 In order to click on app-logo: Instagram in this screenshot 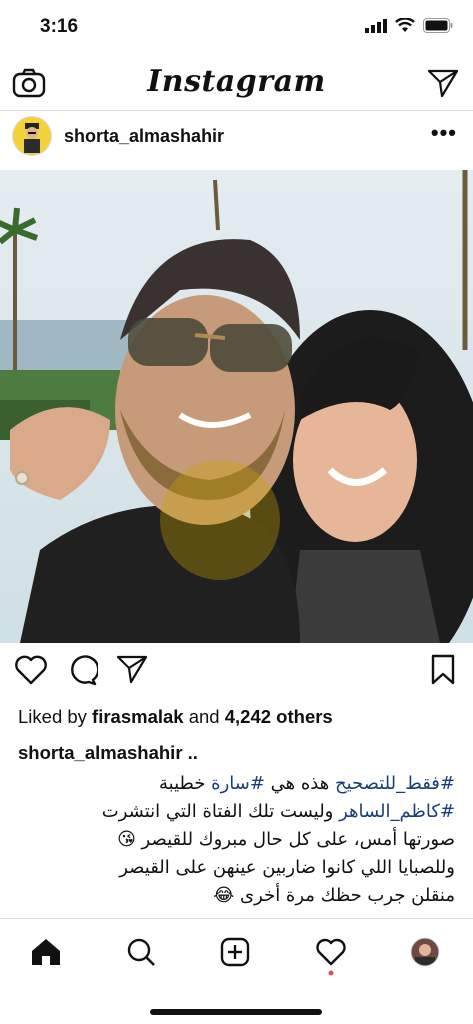, I will do `click(236, 81)`.